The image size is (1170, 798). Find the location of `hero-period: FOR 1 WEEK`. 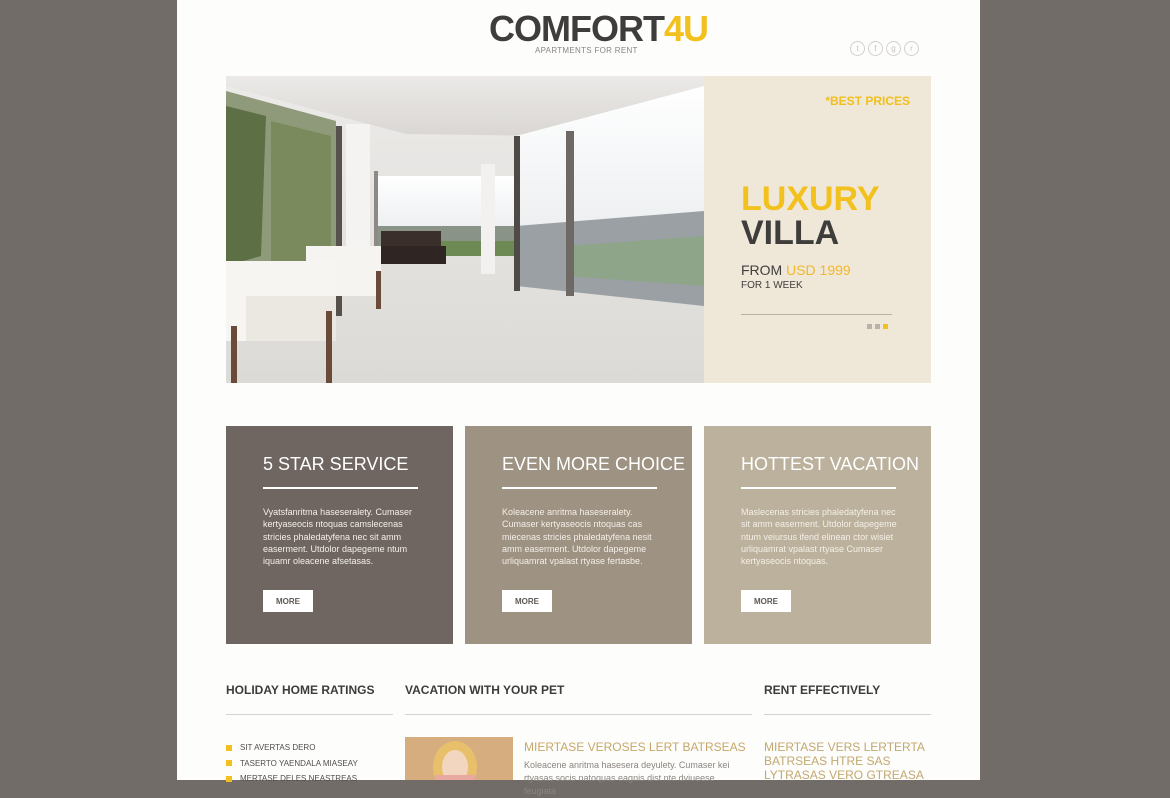

hero-period: FOR 1 WEEK is located at coordinates (772, 285).